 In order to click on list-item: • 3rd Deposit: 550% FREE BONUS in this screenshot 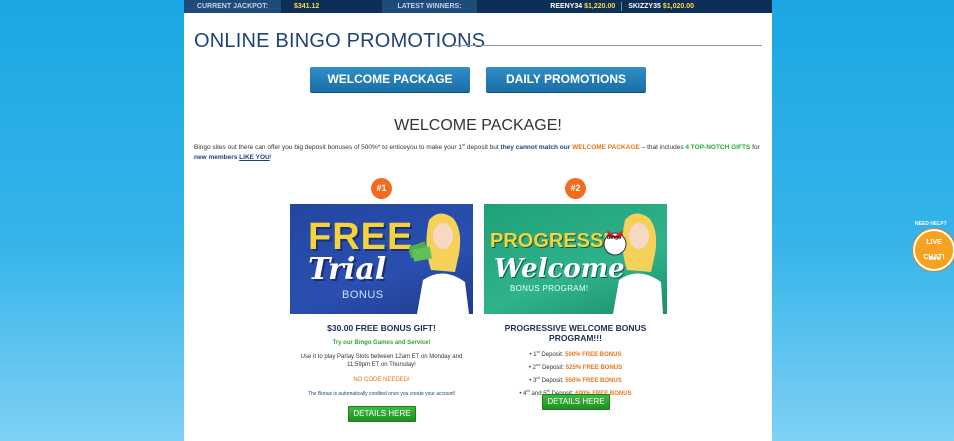, I will do `click(575, 379)`.